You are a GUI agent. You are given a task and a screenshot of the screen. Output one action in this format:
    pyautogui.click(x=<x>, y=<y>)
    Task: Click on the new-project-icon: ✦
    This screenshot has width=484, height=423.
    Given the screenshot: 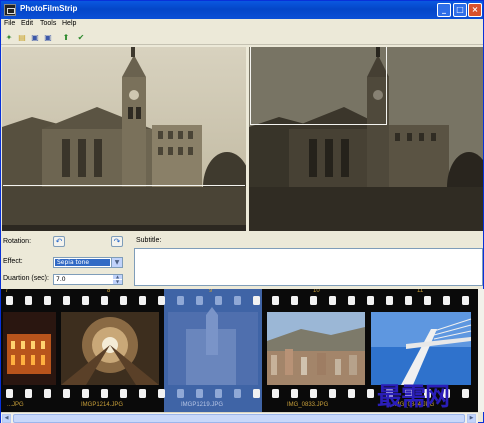 What is the action you would take?
    pyautogui.click(x=9, y=38)
    